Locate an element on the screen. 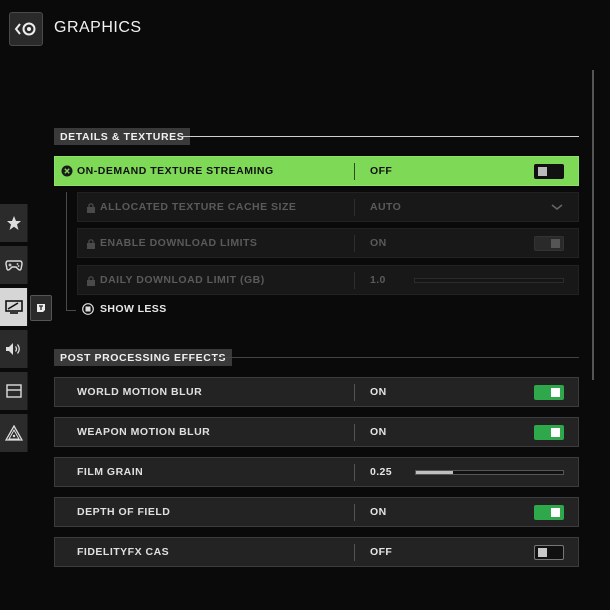 The image size is (610, 610). button-prompt-icon is located at coordinates (41, 308).